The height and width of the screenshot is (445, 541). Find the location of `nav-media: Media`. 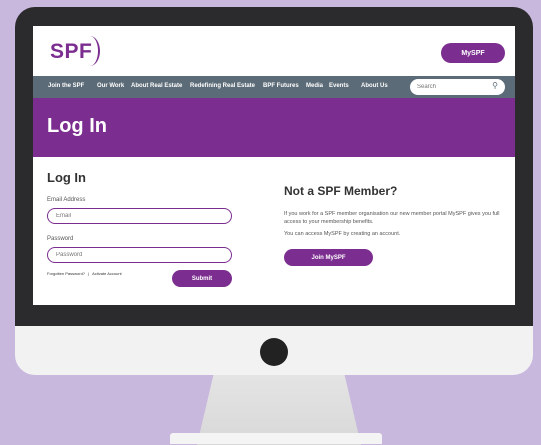

nav-media: Media is located at coordinates (314, 86).